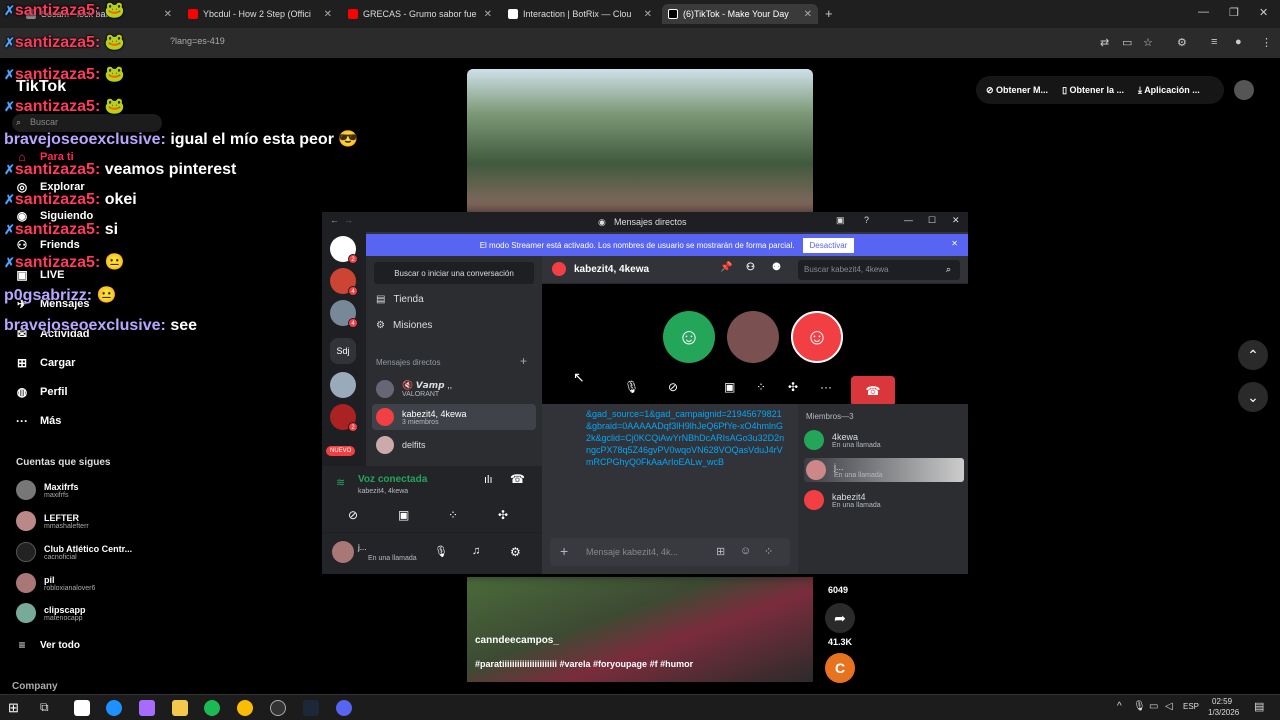  Describe the element at coordinates (1169, 706) in the screenshot. I see `volume-icon: ◁` at that location.